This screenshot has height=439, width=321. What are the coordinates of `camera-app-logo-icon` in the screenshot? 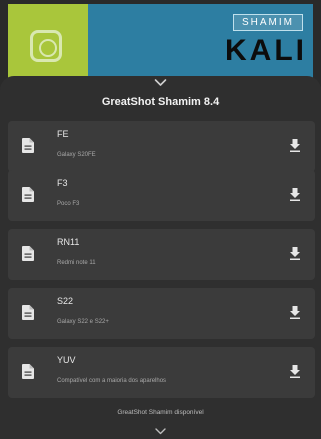 It's located at (46, 46).